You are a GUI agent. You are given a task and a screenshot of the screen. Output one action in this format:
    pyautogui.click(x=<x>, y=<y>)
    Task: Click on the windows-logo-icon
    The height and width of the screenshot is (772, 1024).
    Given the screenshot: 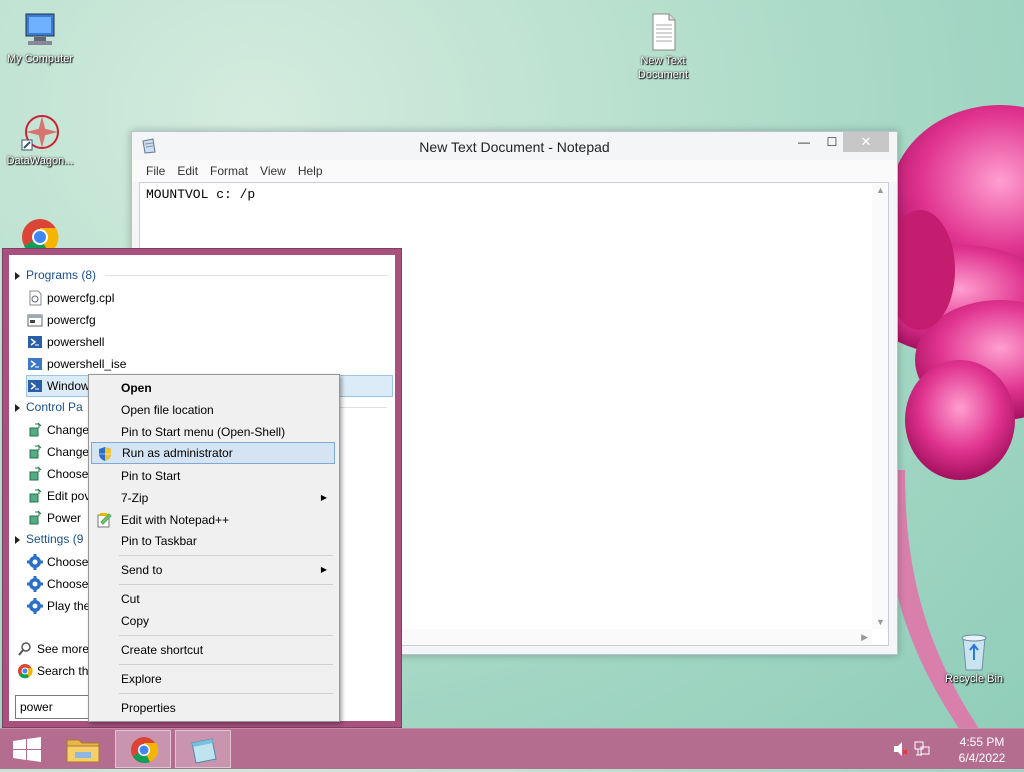 What is the action you would take?
    pyautogui.click(x=27, y=749)
    